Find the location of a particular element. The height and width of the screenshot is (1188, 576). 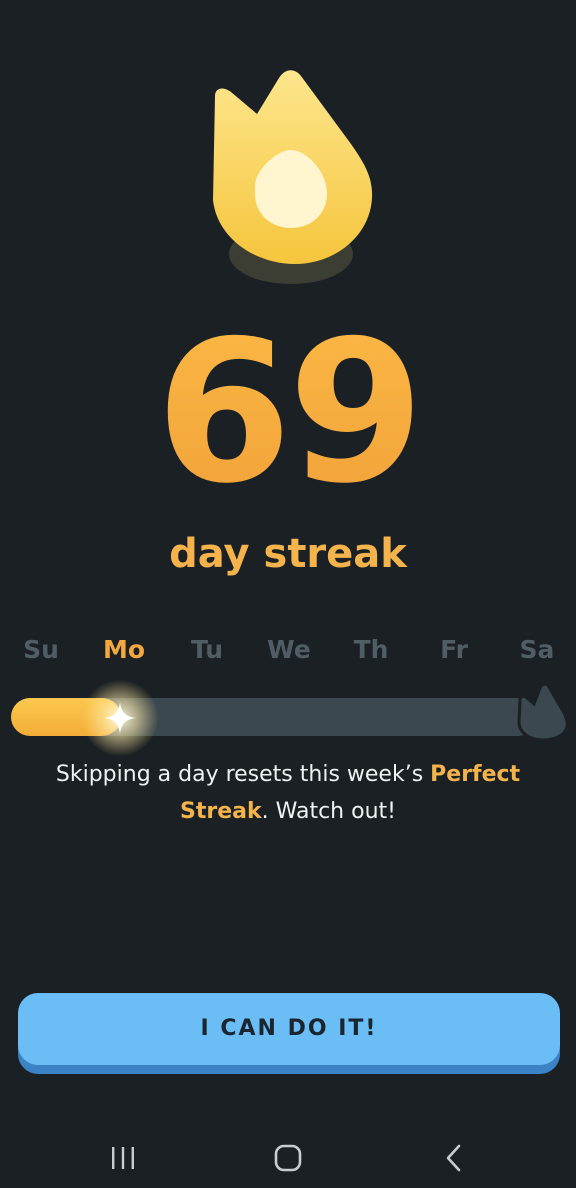

streak-label: day streak is located at coordinates (288, 554).